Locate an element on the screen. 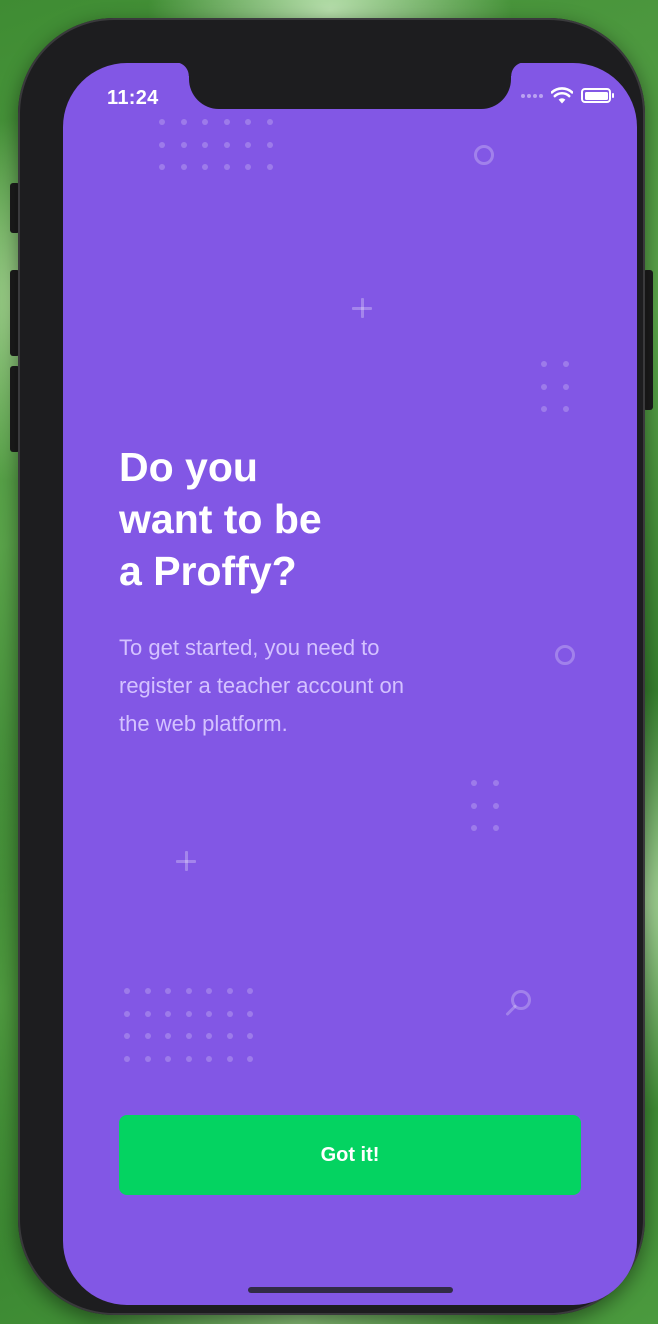 Image resolution: width=658 pixels, height=1324 pixels. got-it-button: Got it! is located at coordinates (350, 1155).